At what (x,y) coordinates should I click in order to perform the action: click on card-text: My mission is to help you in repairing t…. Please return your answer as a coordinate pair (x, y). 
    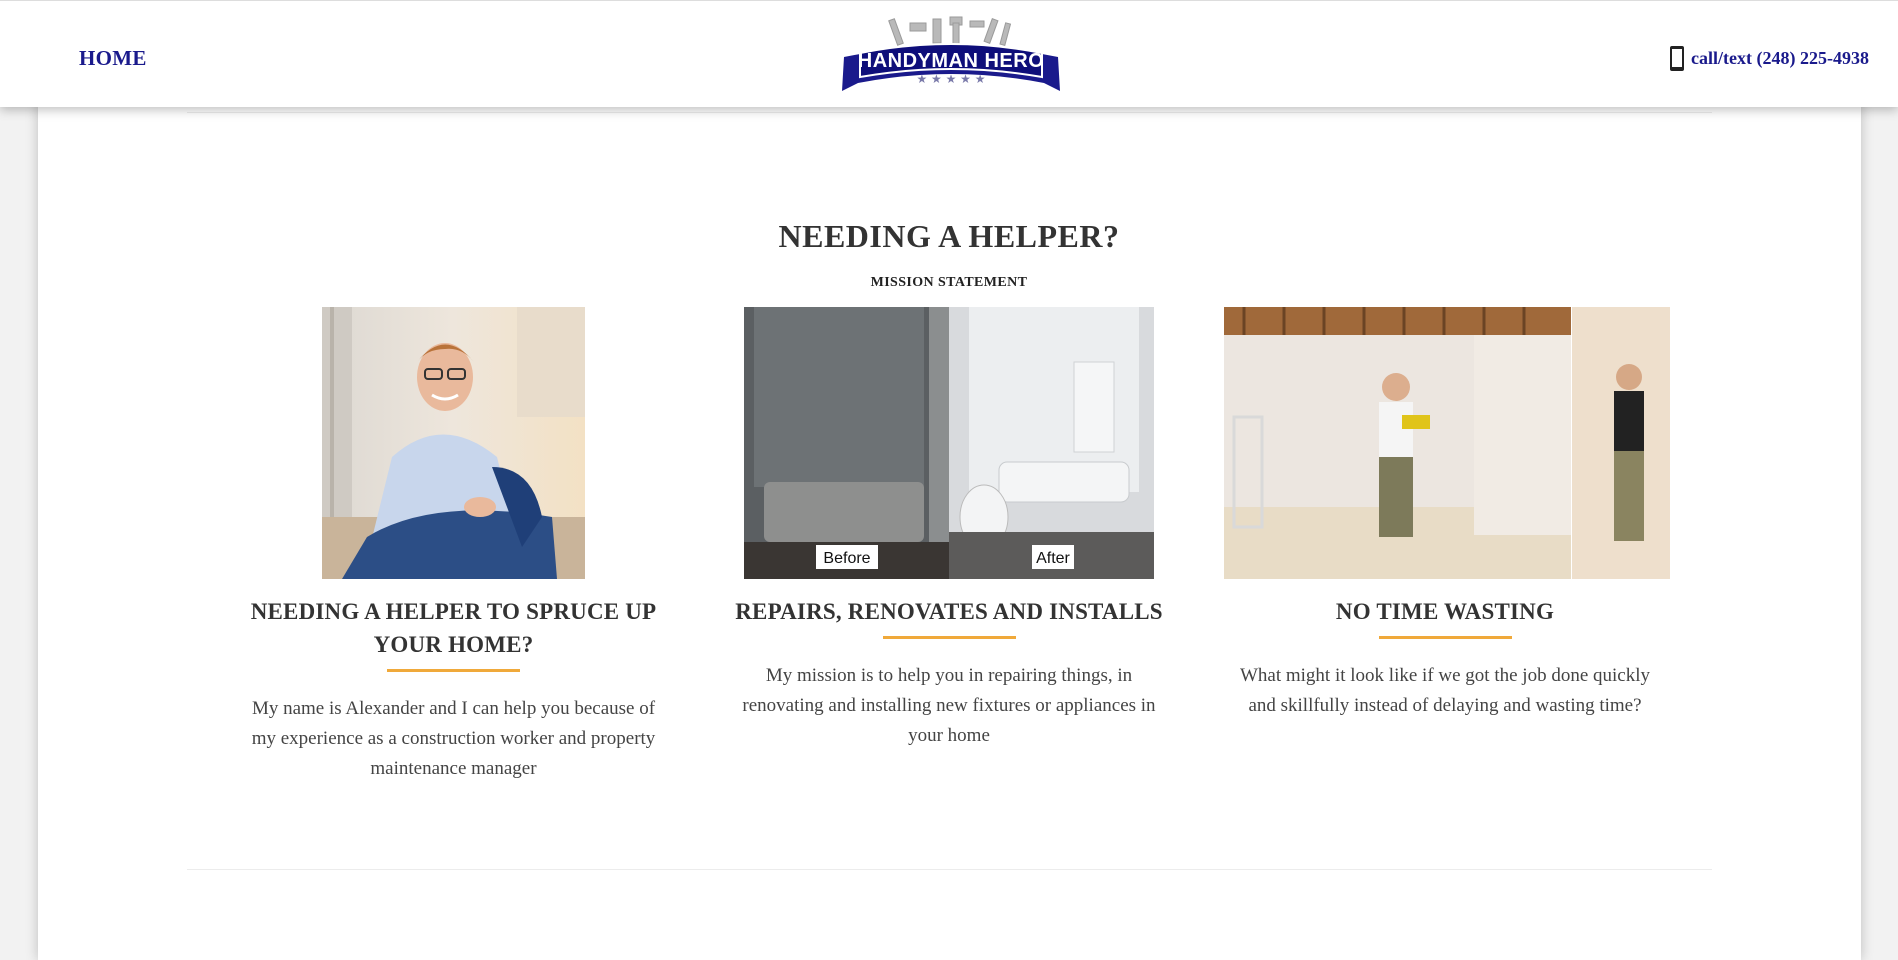
    Looking at the image, I should click on (949, 705).